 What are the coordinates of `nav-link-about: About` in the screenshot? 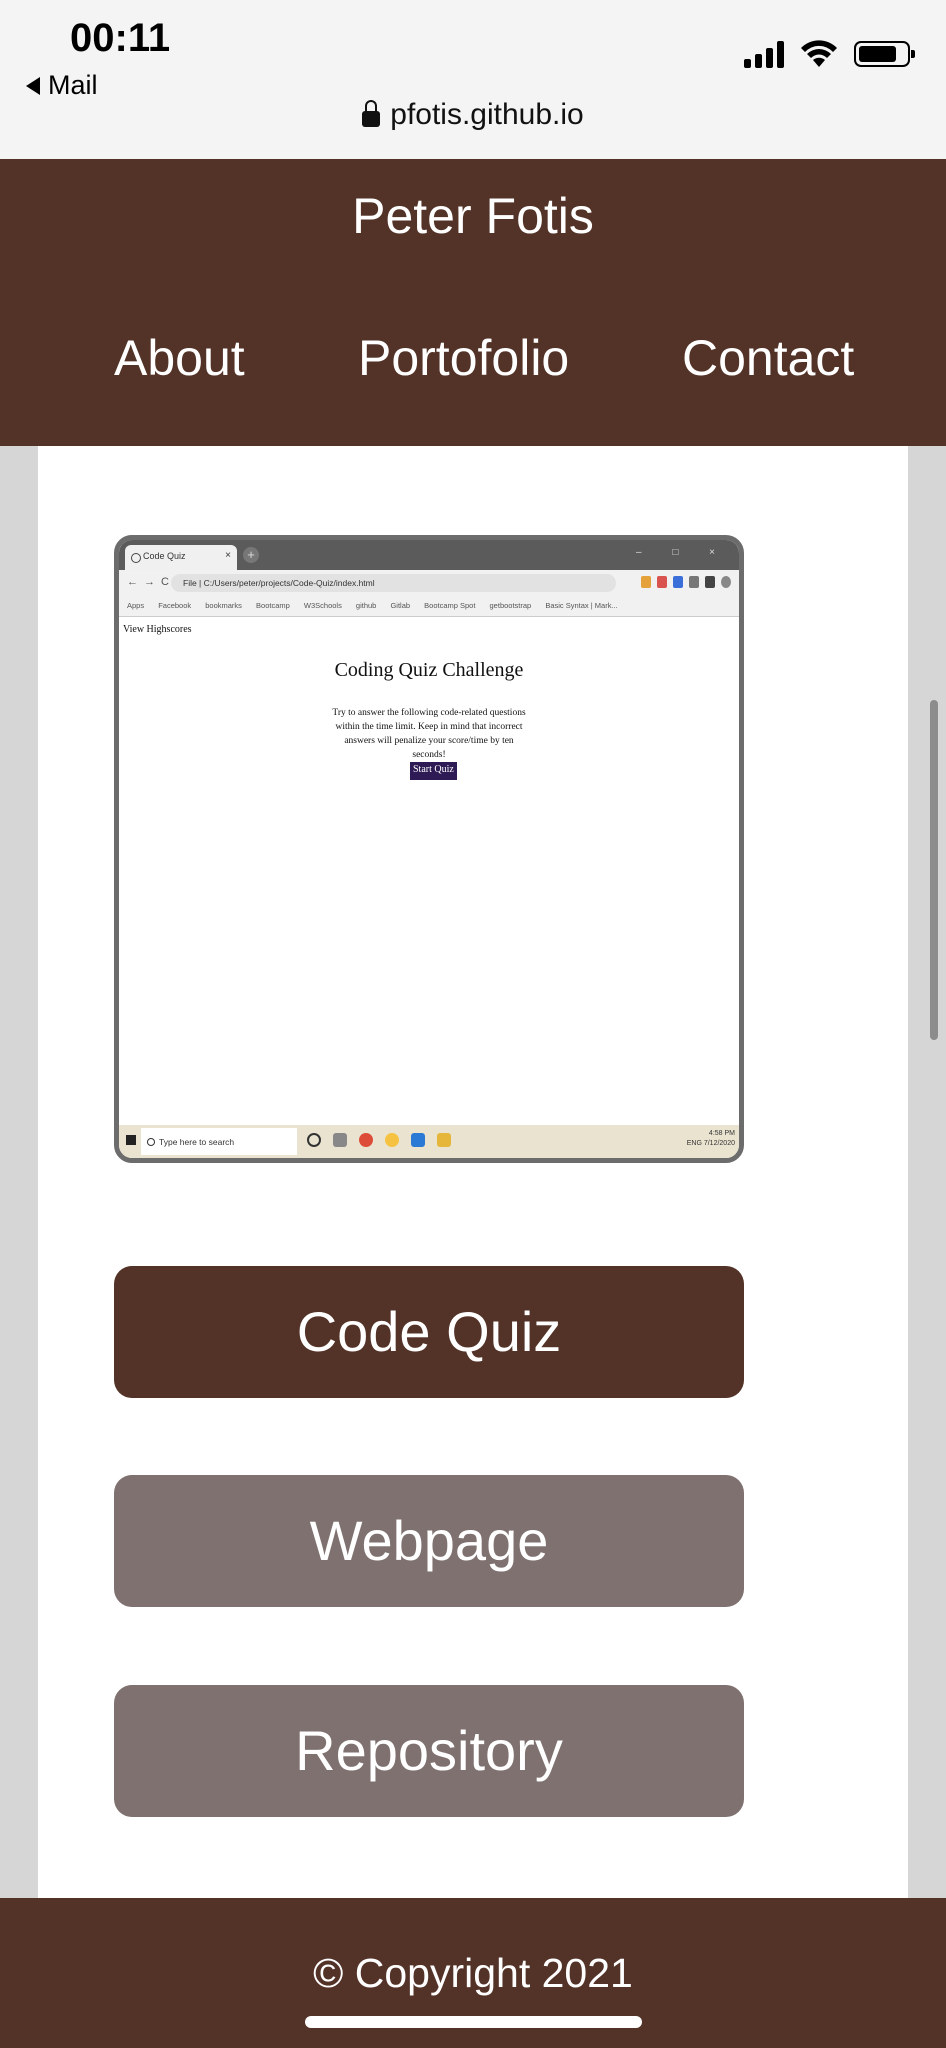 It's located at (179, 358).